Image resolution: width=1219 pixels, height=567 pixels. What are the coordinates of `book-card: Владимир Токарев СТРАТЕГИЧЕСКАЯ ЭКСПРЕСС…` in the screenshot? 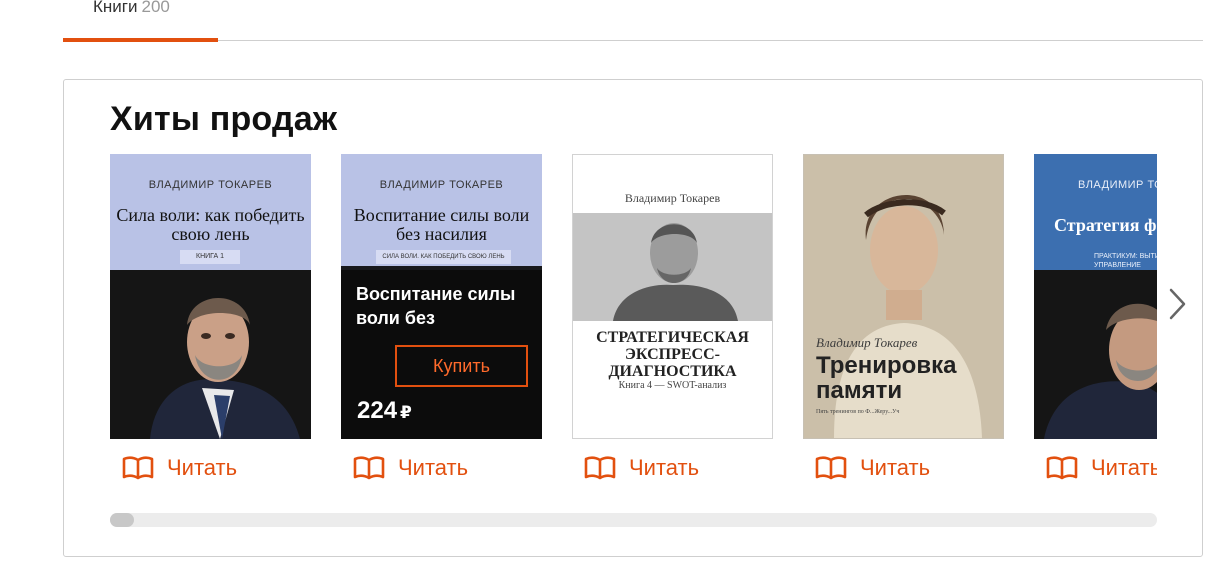 It's located at (672, 317).